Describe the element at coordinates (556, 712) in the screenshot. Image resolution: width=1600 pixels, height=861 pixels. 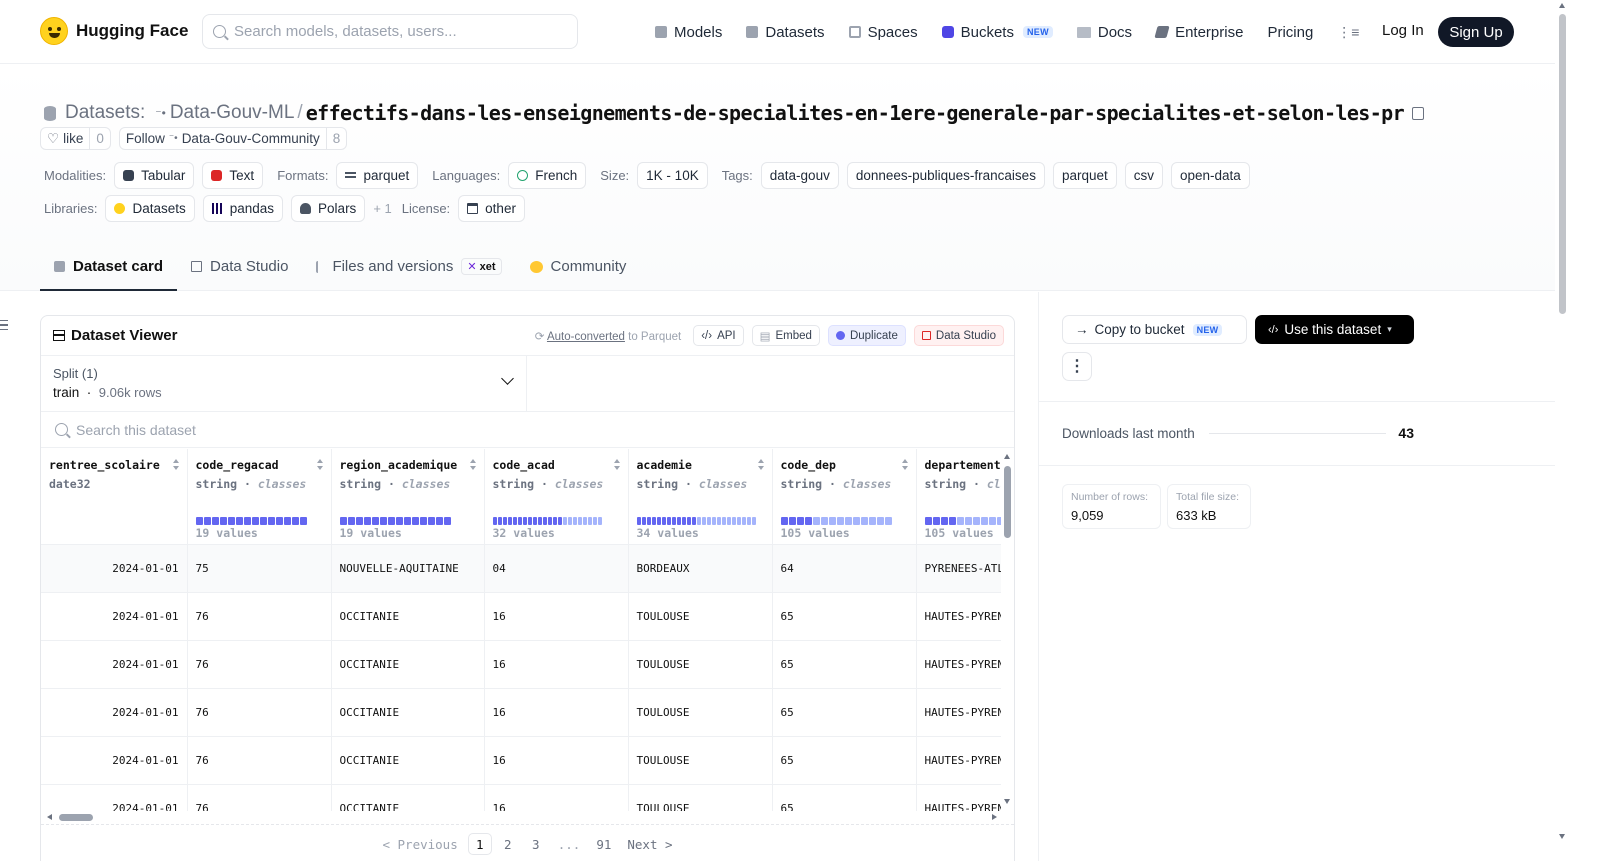
I see `table-cell: 16` at that location.